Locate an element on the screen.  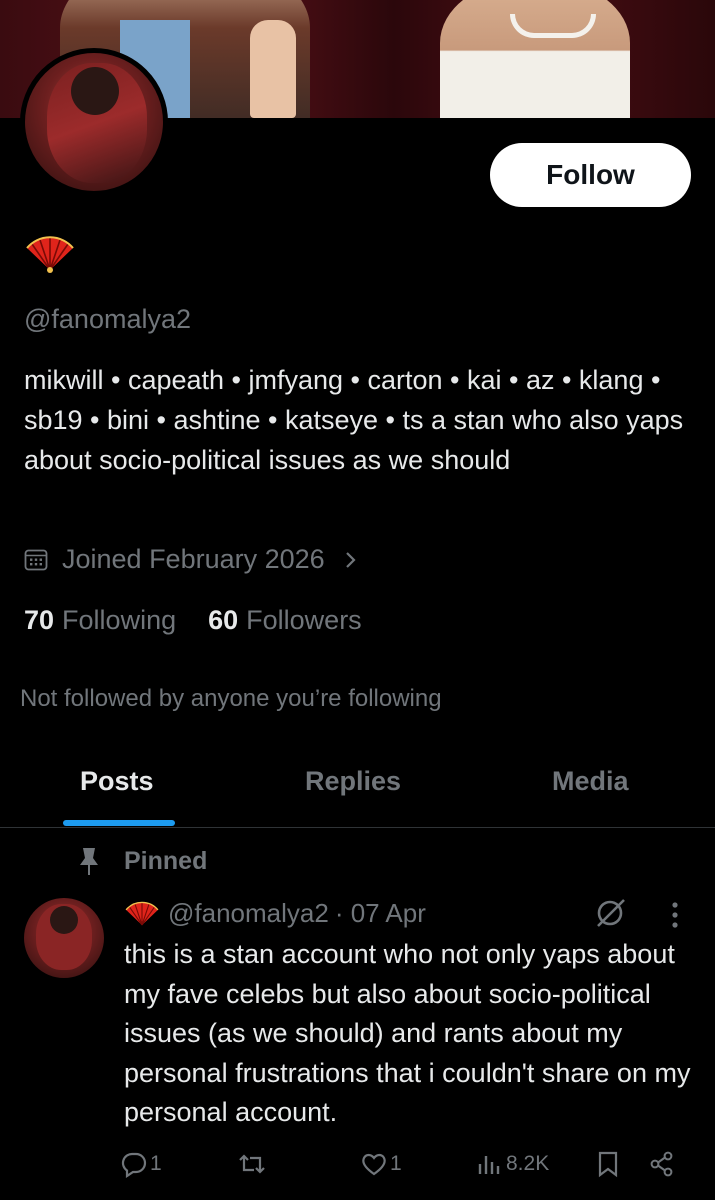
avatar-head is located at coordinates (95, 91).